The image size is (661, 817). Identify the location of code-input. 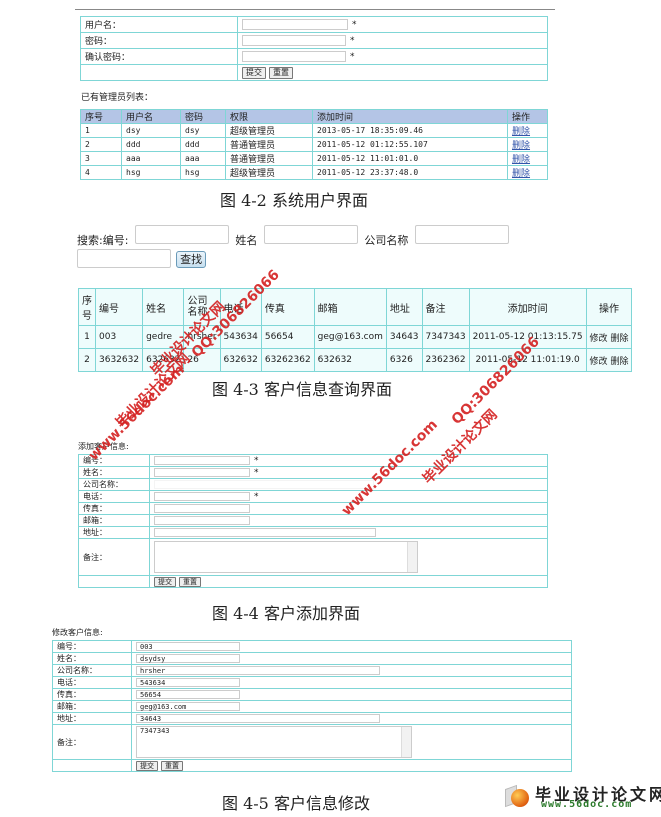
(202, 460).